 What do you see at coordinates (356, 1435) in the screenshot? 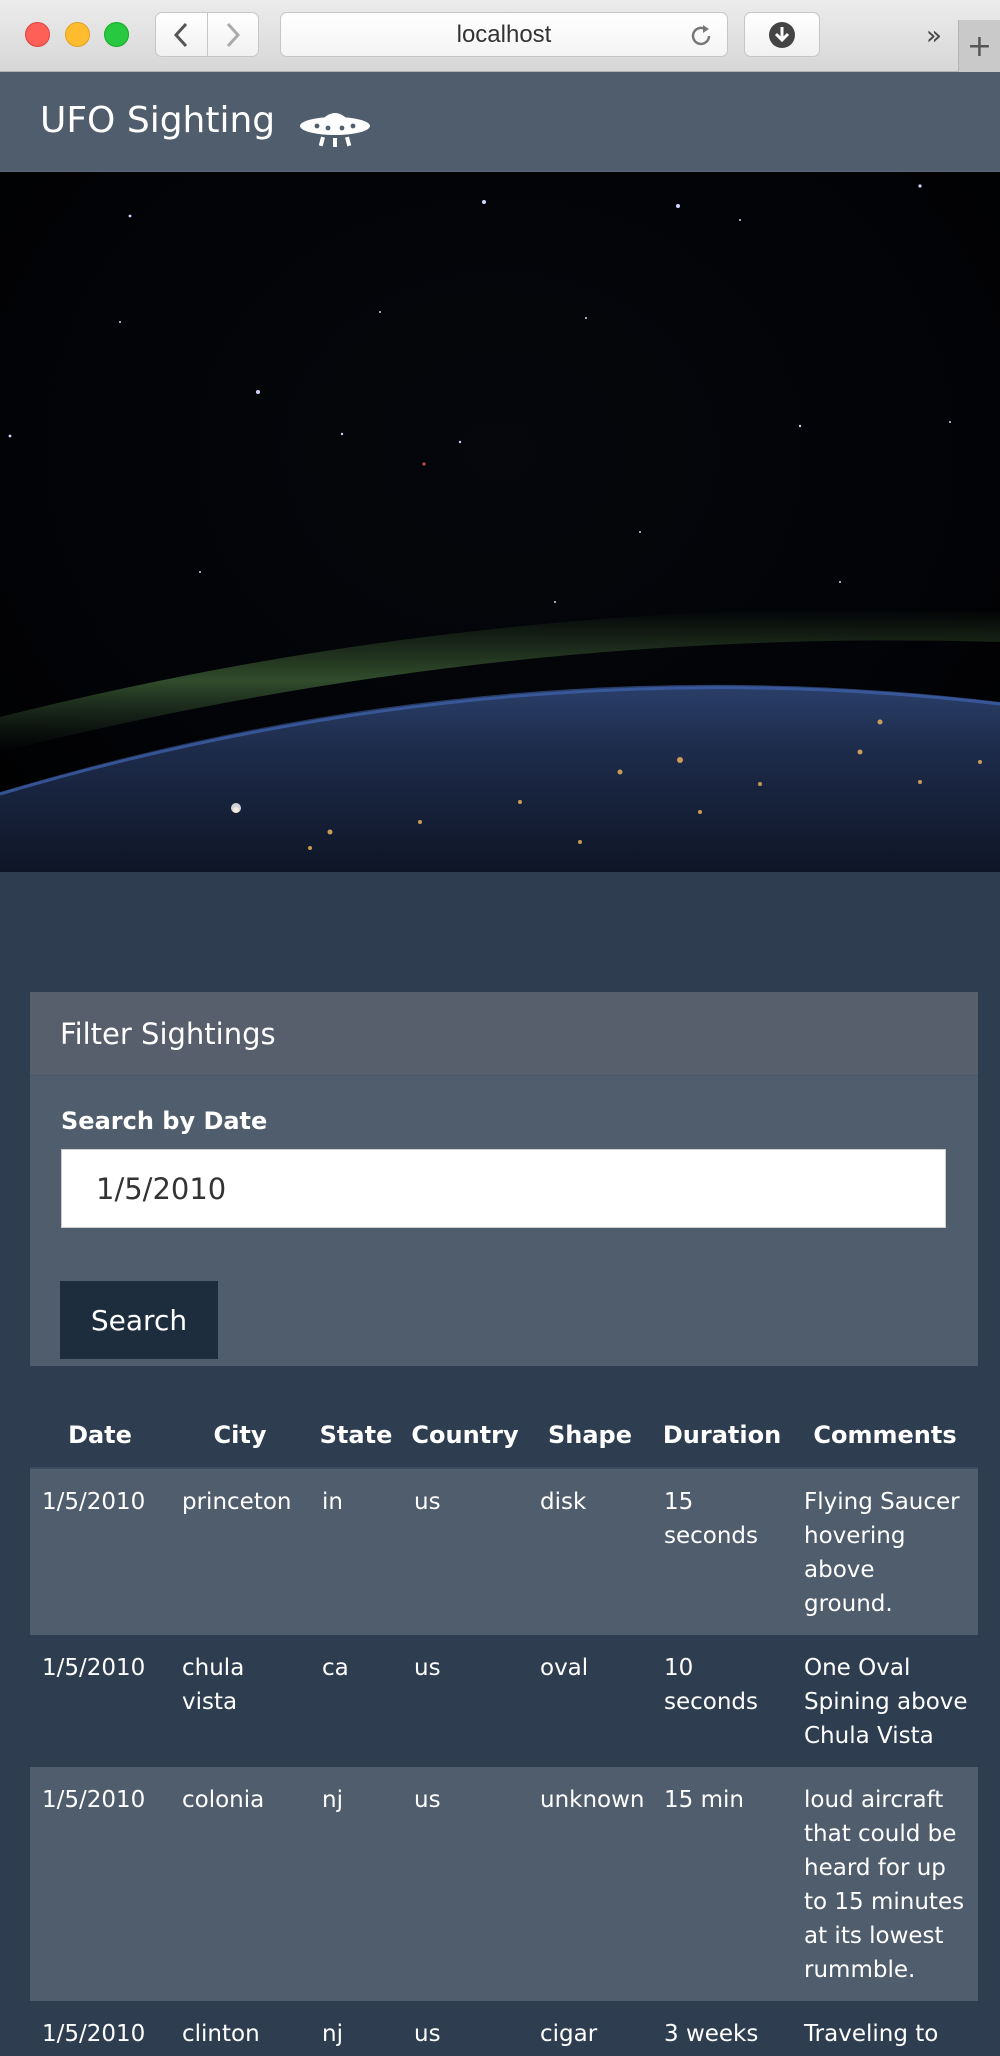
I see `column-header-state: State` at bounding box center [356, 1435].